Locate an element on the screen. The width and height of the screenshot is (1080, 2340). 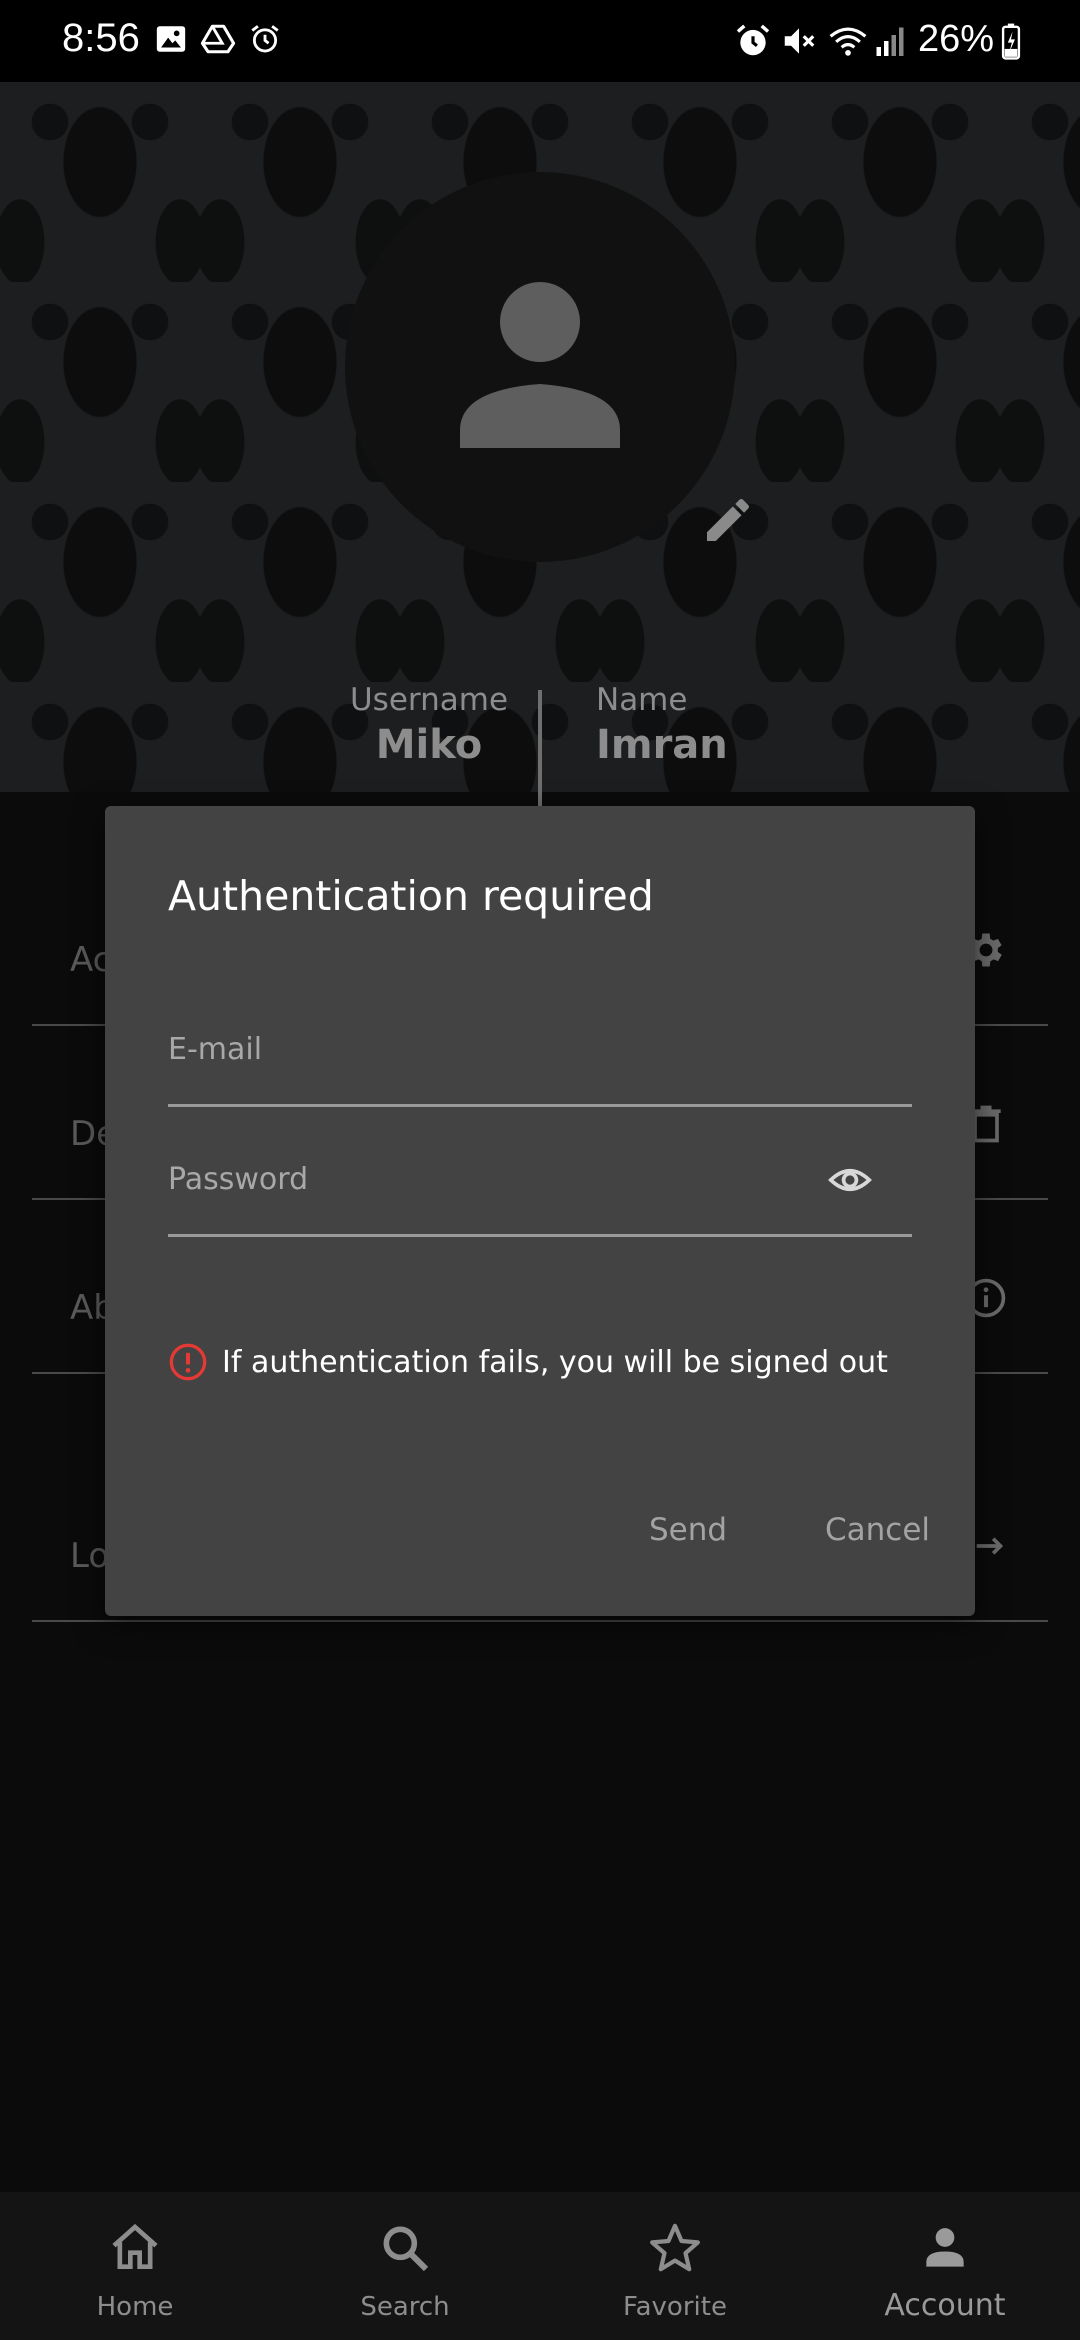
alarm-icon is located at coordinates (265, 39).